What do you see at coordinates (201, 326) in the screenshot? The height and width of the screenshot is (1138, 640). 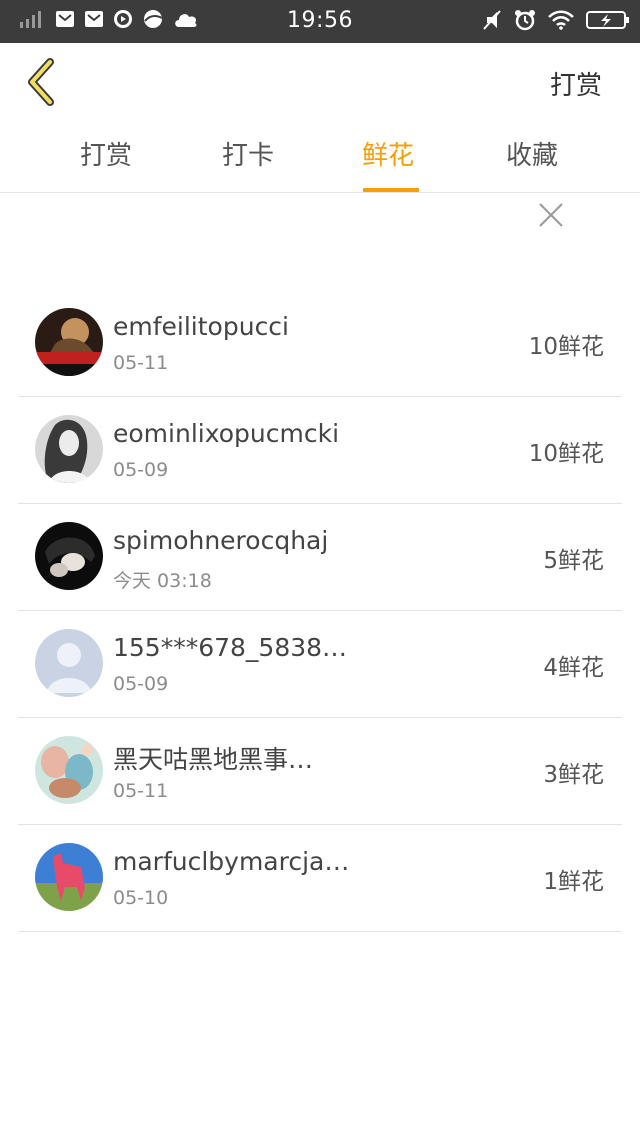 I see `user-name: emfeilitopucci` at bounding box center [201, 326].